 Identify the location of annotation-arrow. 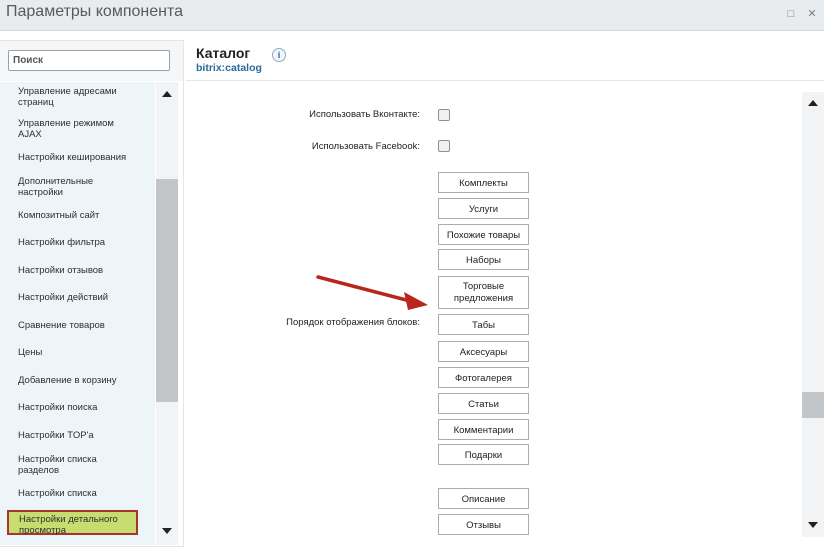
(372, 292).